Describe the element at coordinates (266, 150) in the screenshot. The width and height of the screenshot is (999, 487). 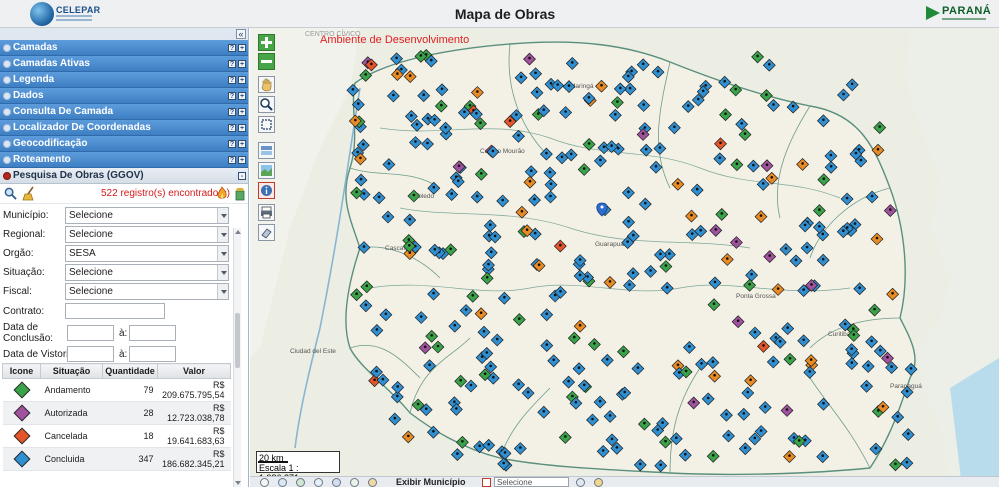
I see `identify-layer-button` at that location.